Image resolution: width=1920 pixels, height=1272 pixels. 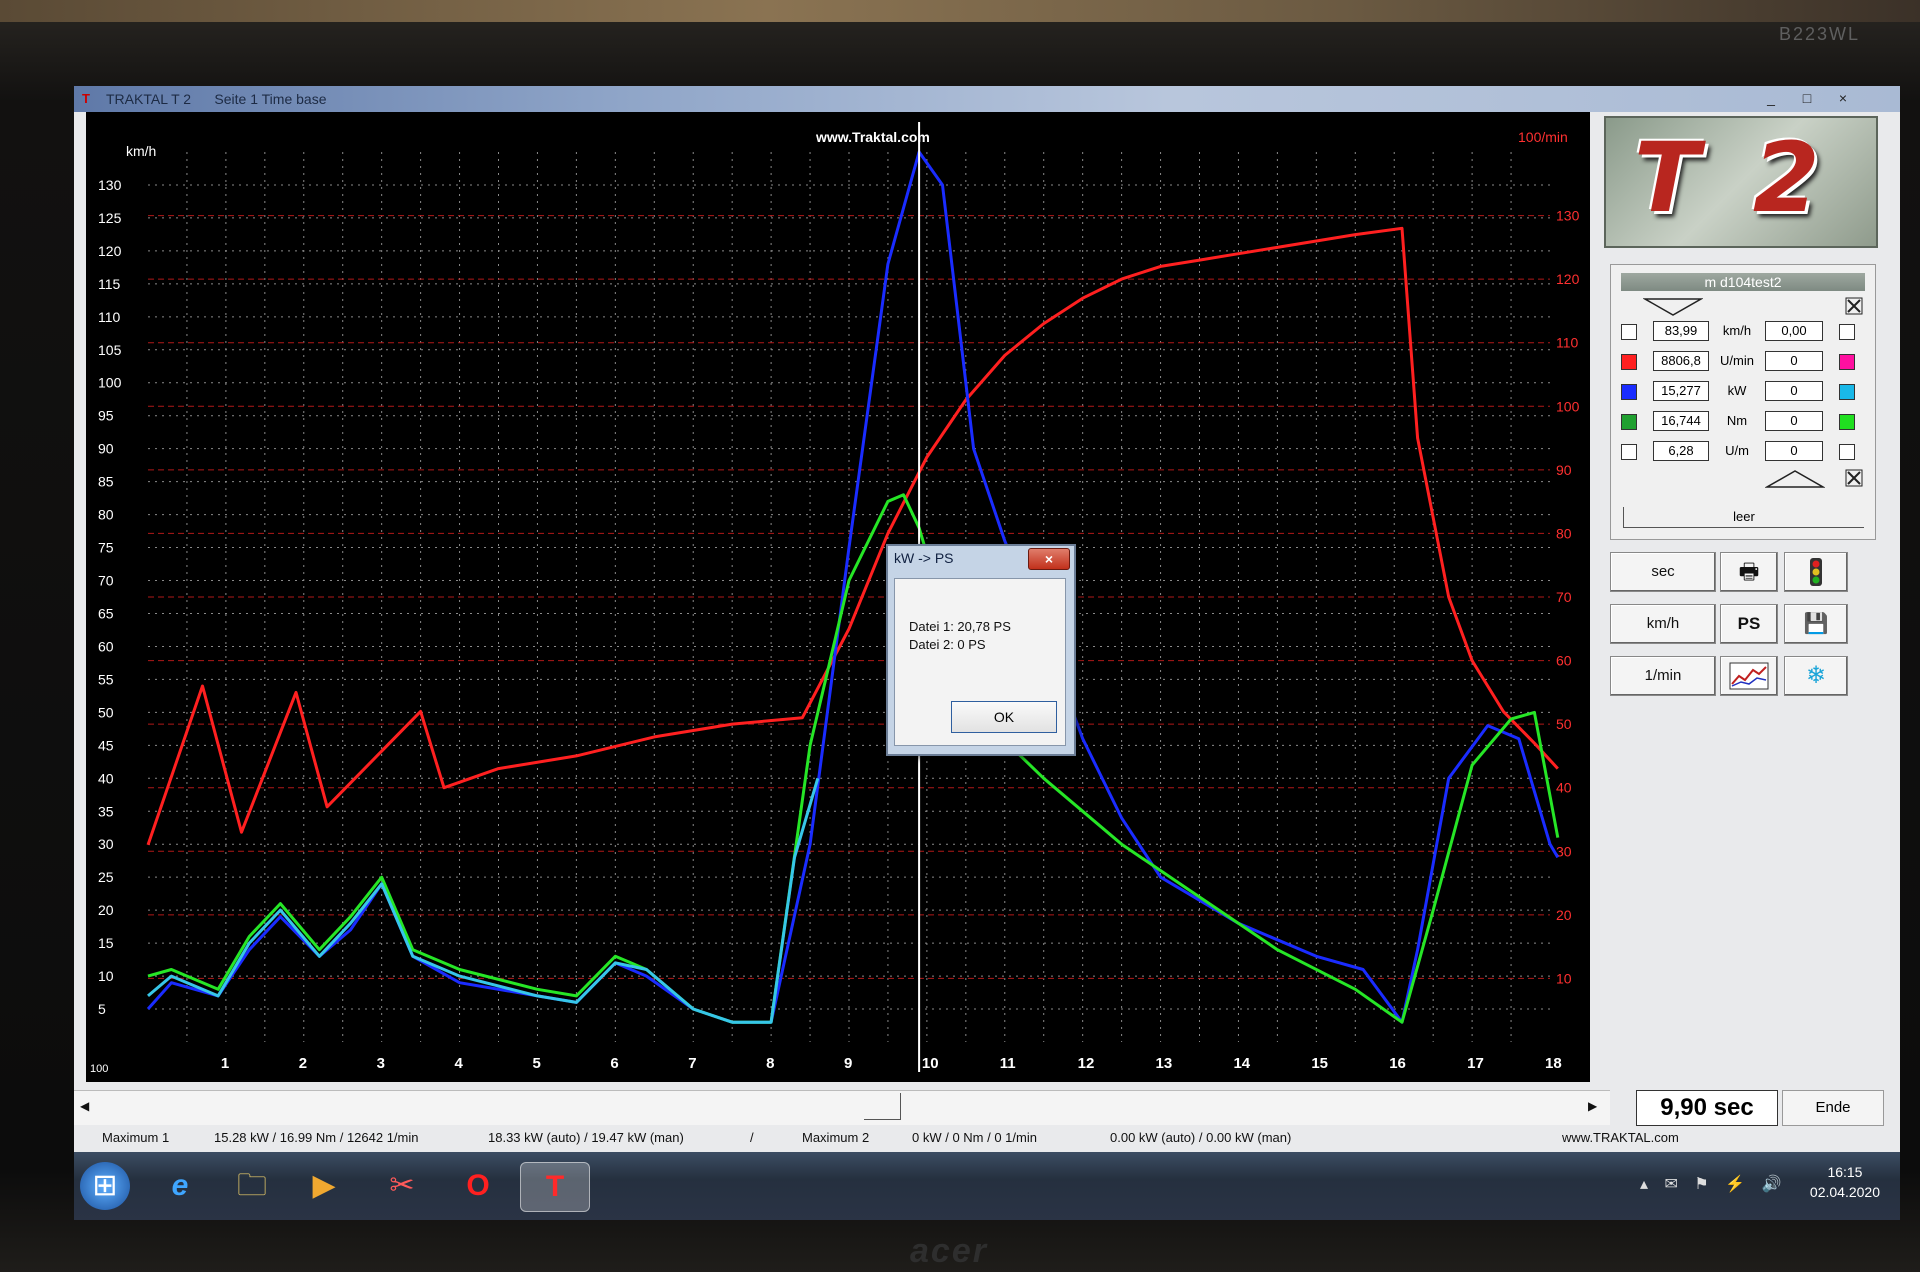 I want to click on y-tick-label: 90, so click(x=106, y=449).